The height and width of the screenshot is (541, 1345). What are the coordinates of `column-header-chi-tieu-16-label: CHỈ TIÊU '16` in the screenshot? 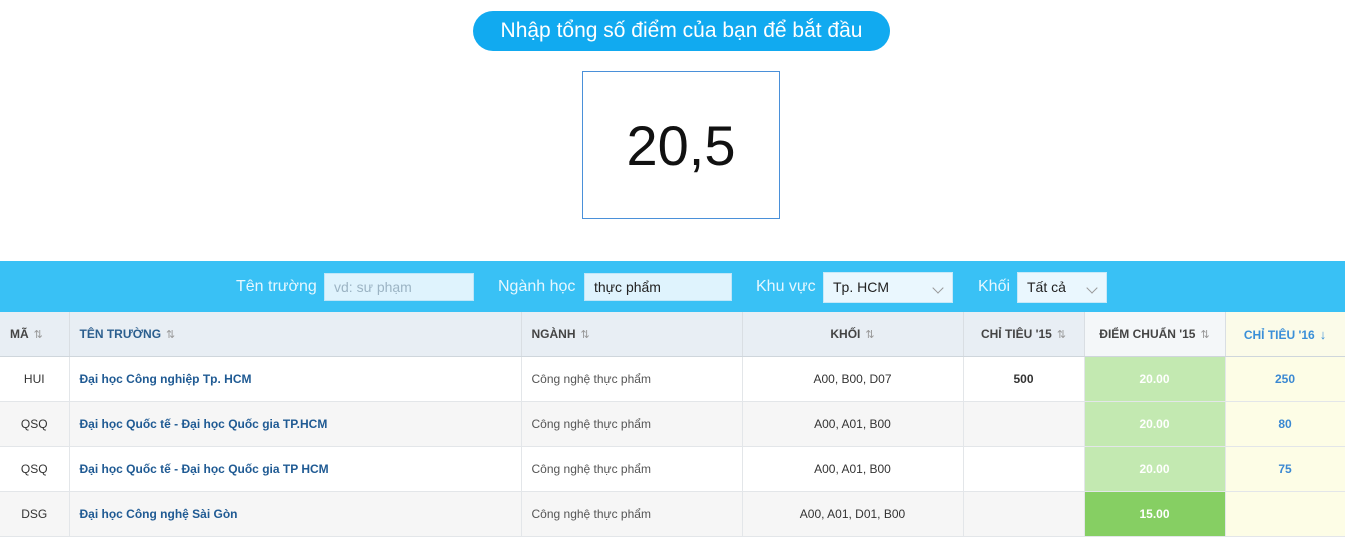 It's located at (1279, 334).